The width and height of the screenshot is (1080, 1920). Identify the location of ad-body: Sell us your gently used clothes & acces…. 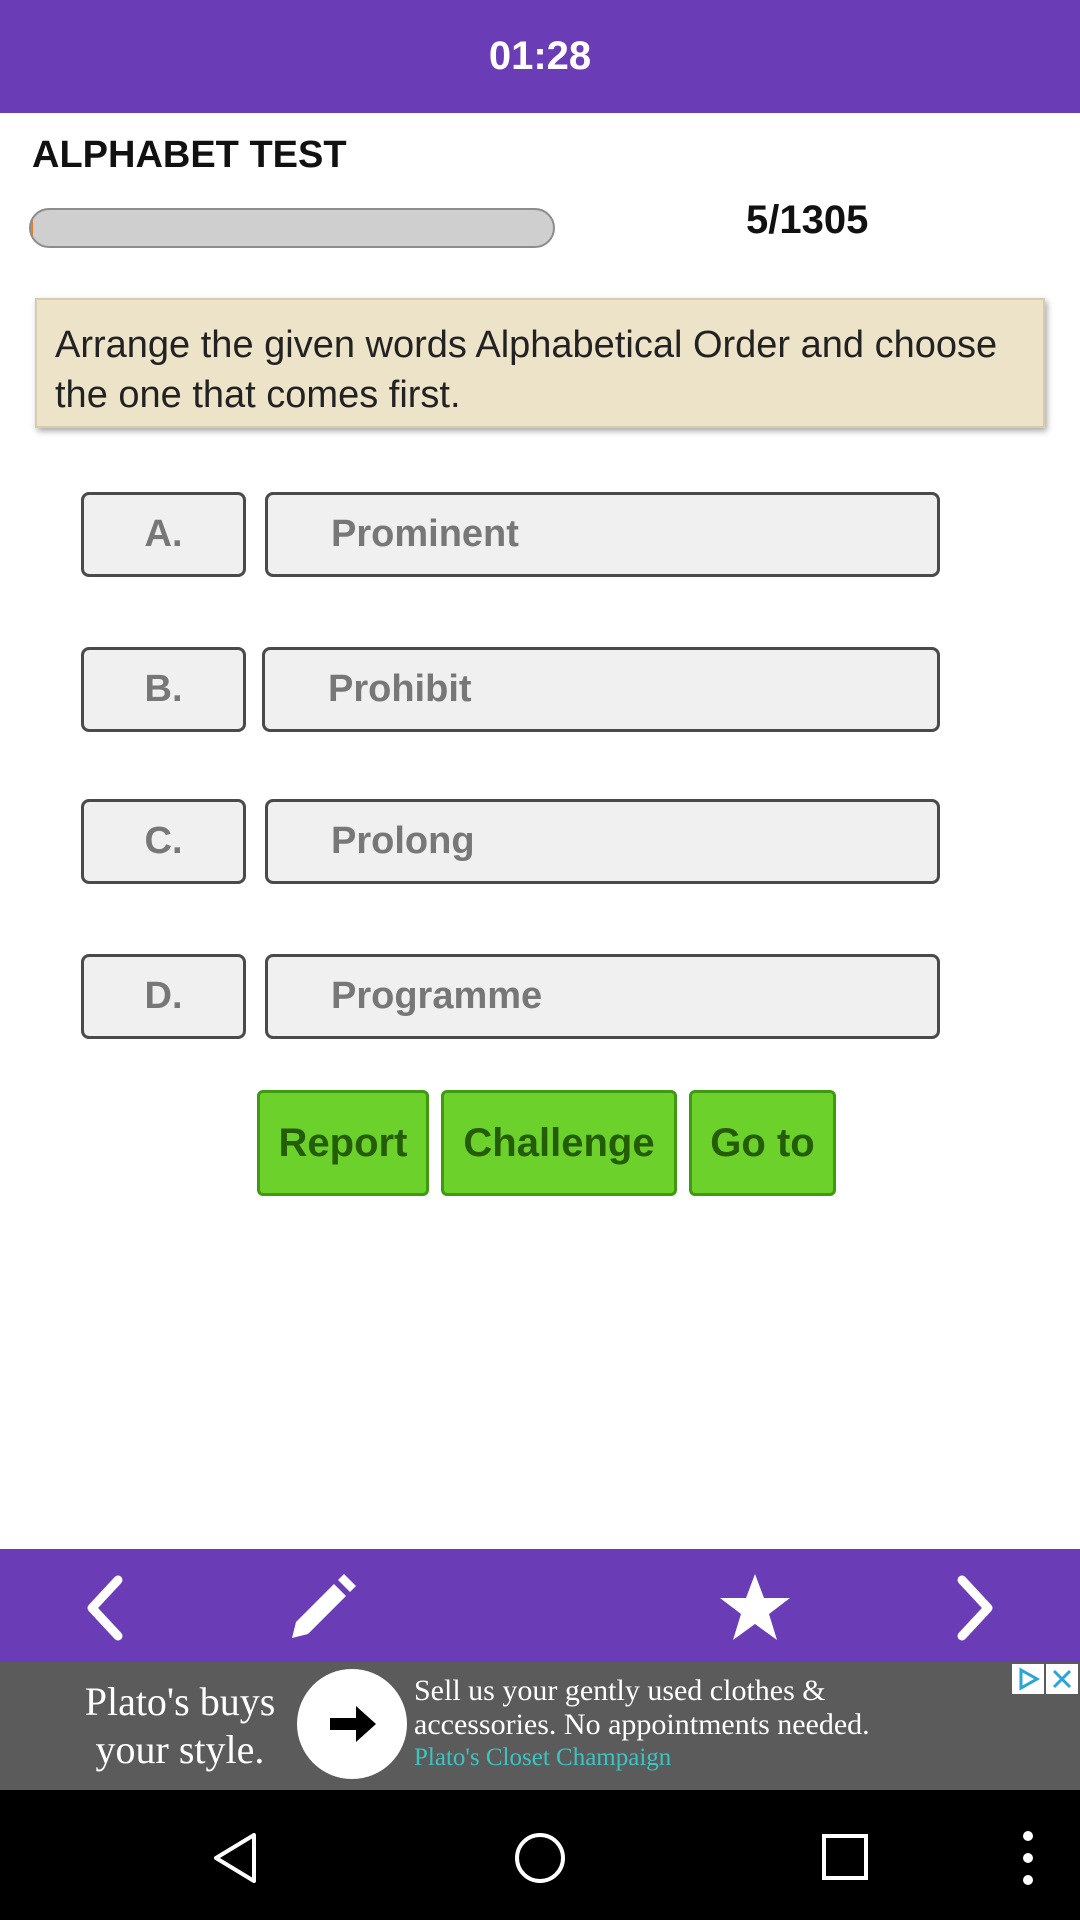
(714, 1724).